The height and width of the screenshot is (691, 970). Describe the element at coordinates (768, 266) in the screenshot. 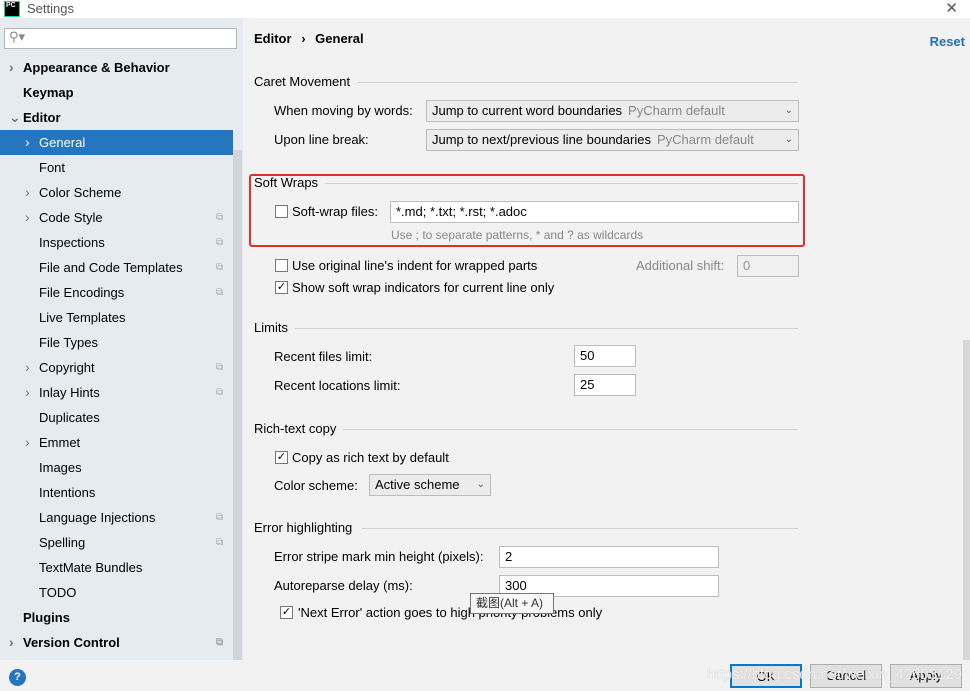

I see `shift-input: 0` at that location.